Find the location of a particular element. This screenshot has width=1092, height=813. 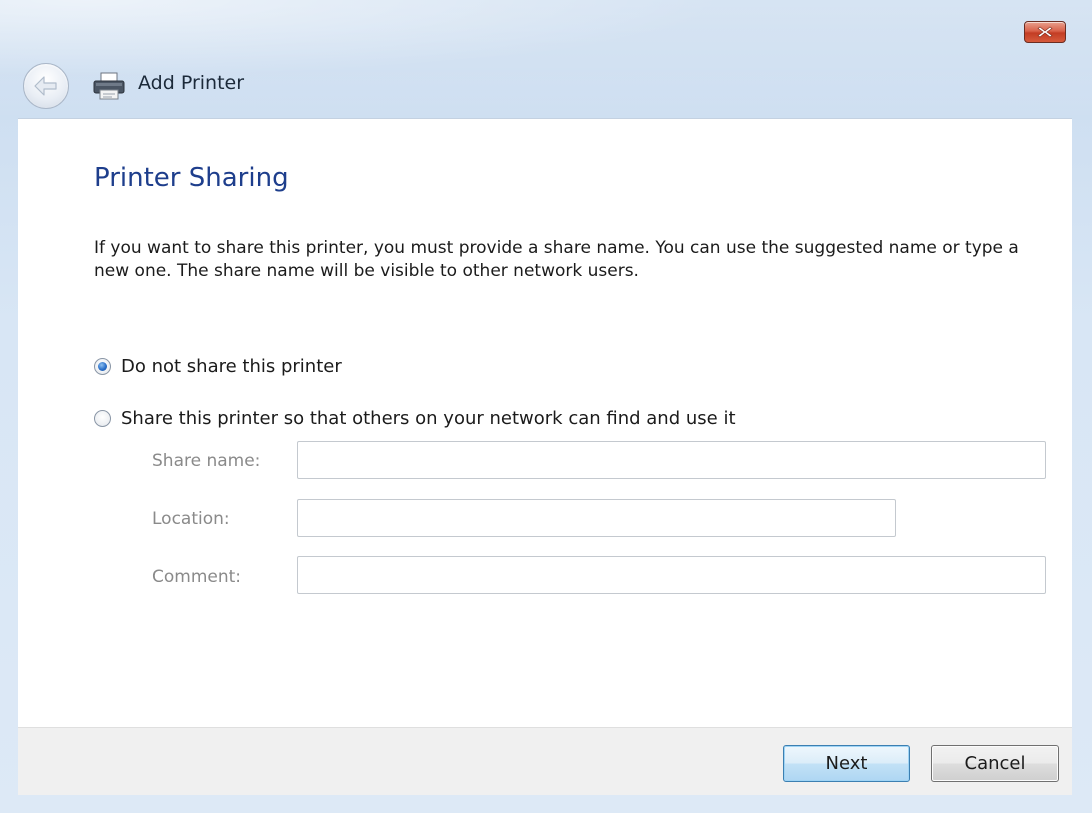

cancel-button: Cancel is located at coordinates (995, 763).